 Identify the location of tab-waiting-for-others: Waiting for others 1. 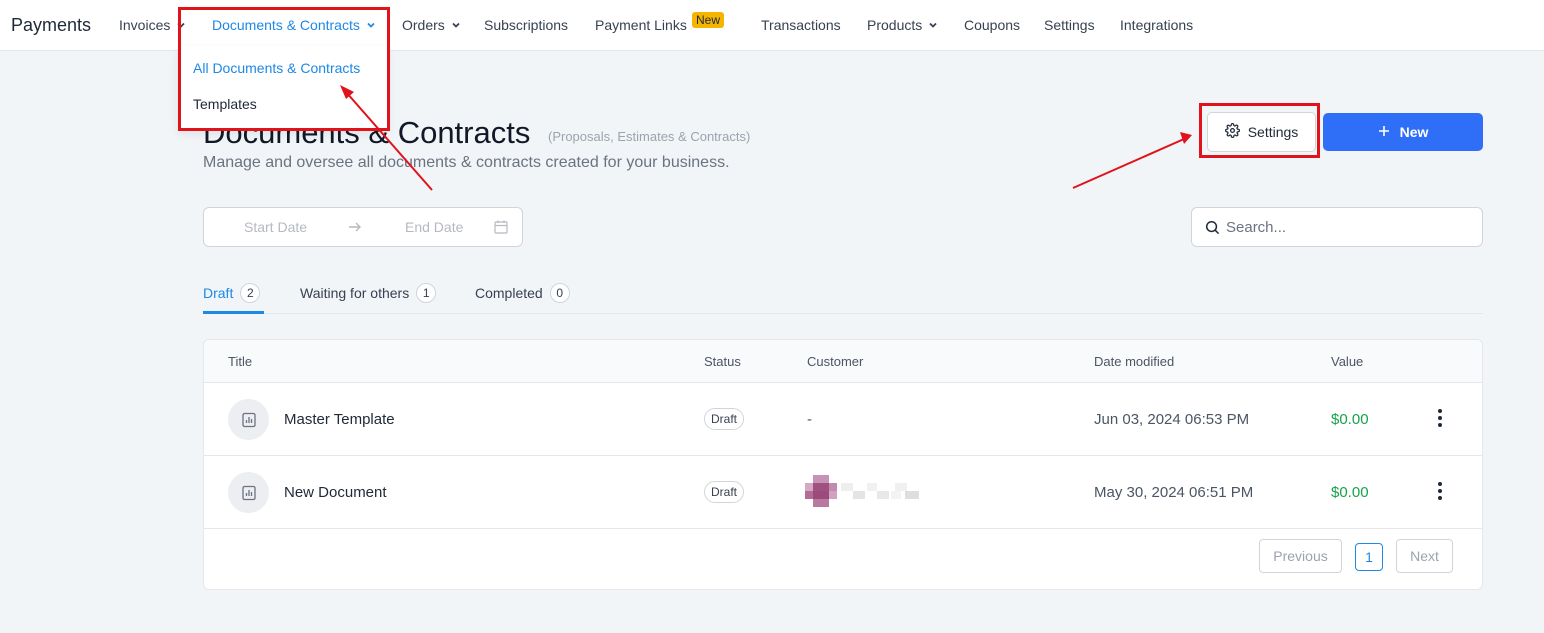
(368, 293).